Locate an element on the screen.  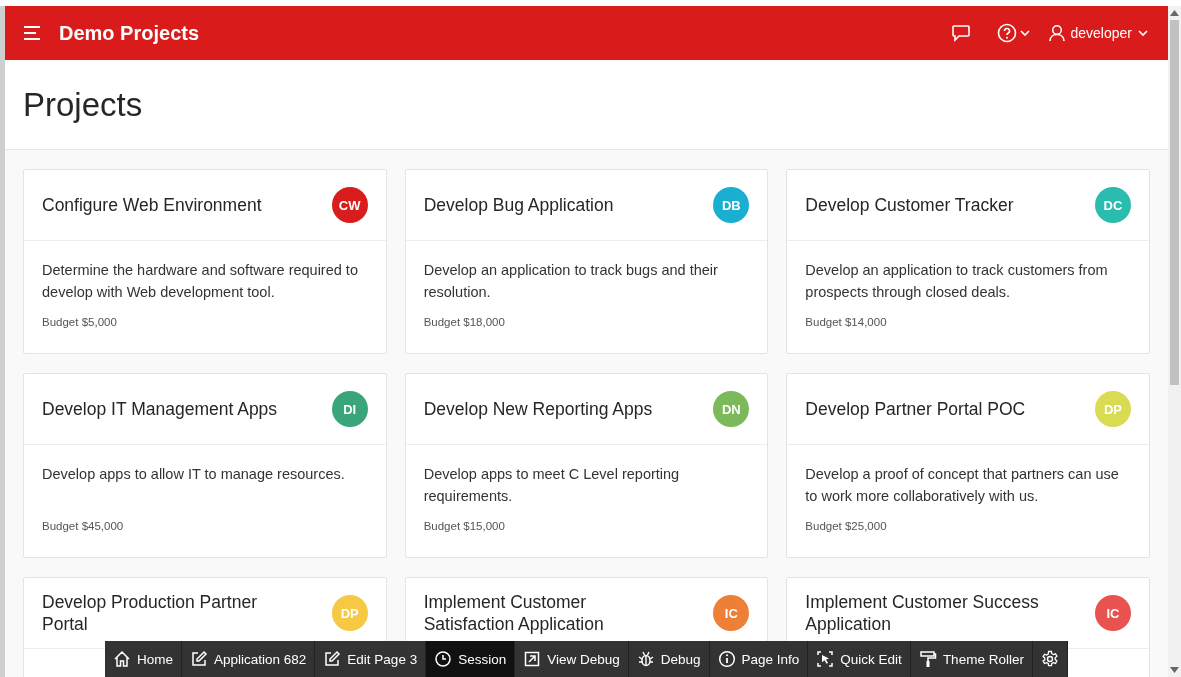
project-title: Develop Partner Portal POC is located at coordinates (930, 409).